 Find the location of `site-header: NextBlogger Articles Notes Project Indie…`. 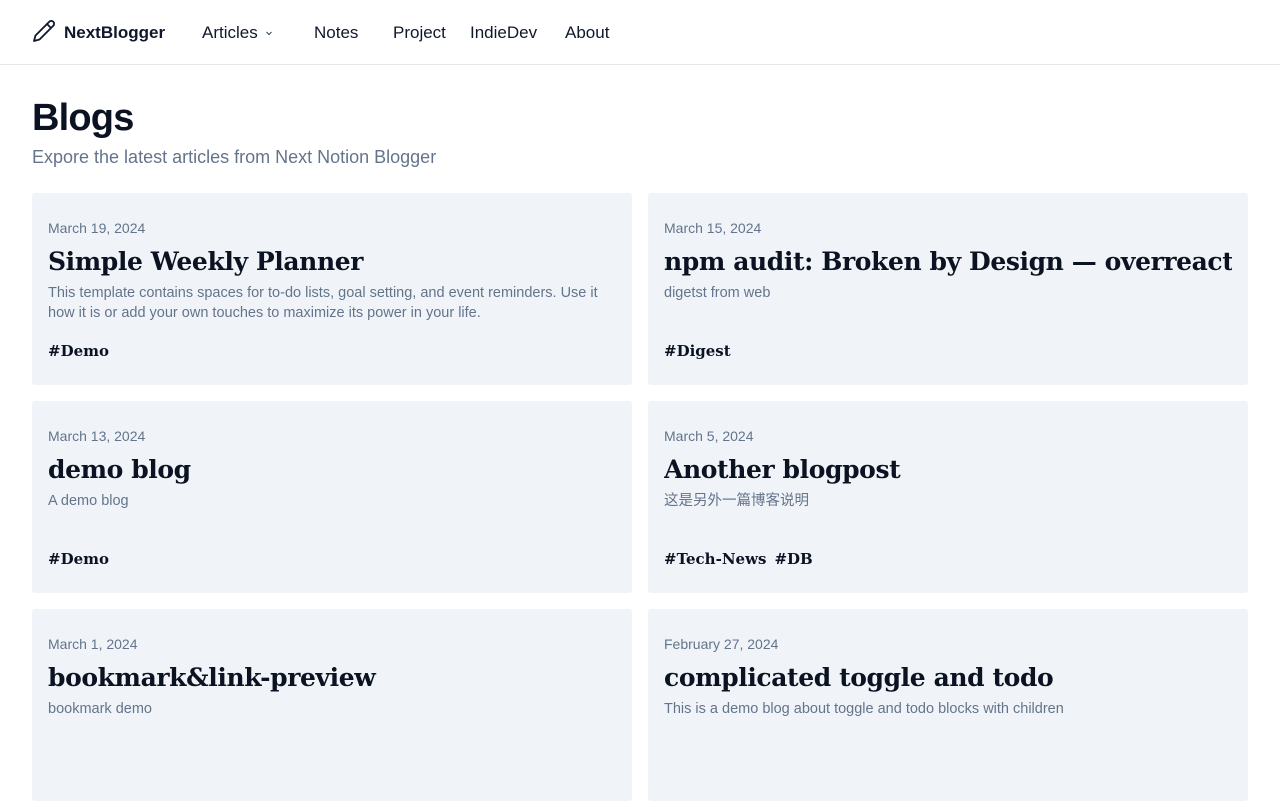

site-header: NextBlogger Articles Notes Project Indie… is located at coordinates (640, 32).